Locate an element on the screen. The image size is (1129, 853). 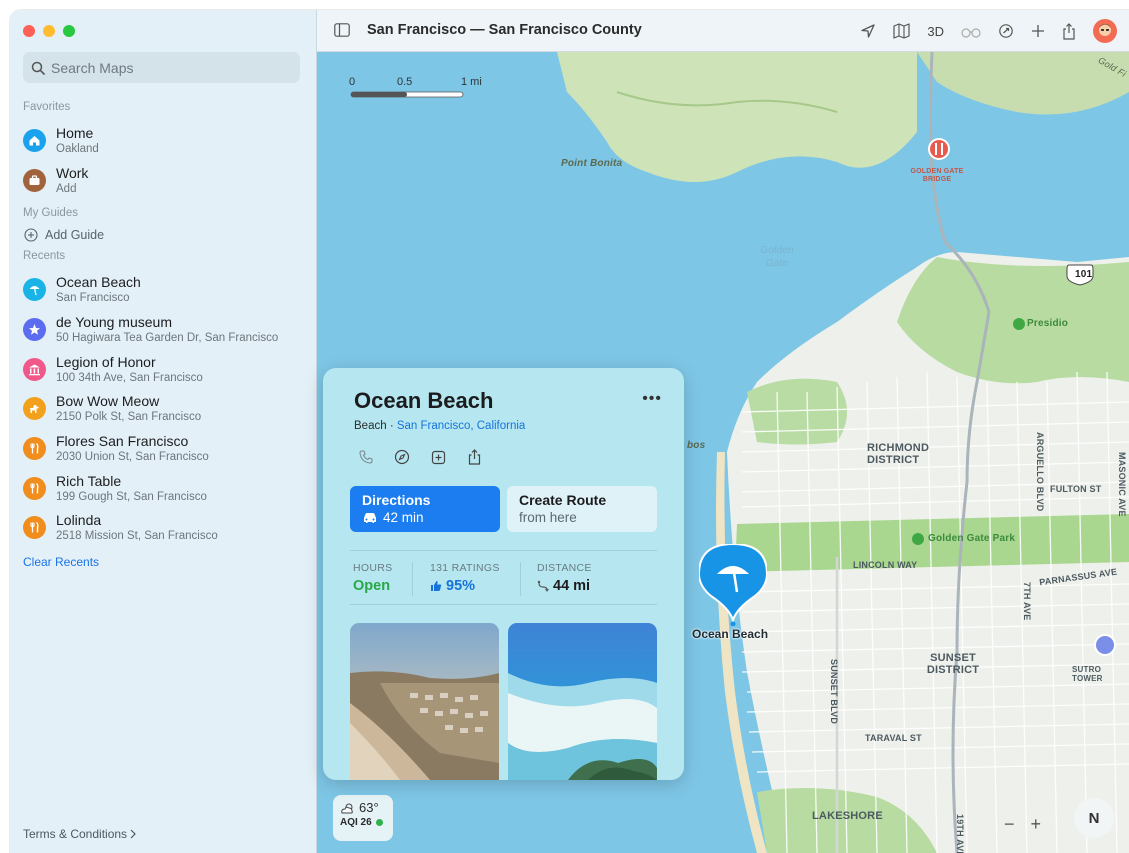
map-label-golden-gate: Golden Gate is located at coordinates (777, 257).